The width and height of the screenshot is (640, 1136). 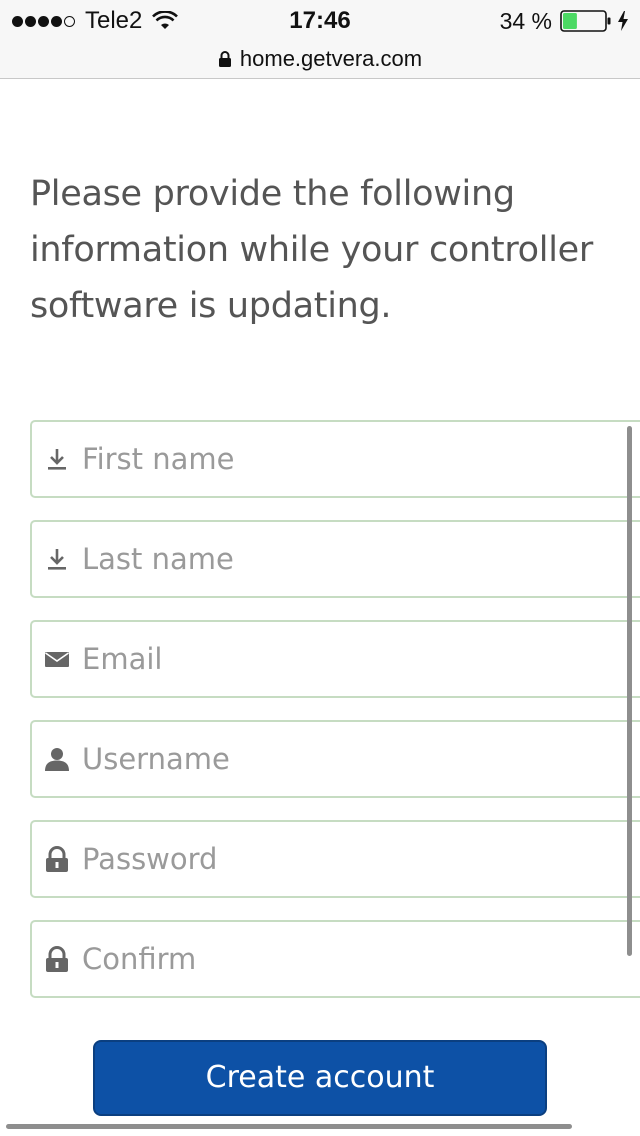 What do you see at coordinates (623, 21) in the screenshot?
I see `charging-bolt-icon` at bounding box center [623, 21].